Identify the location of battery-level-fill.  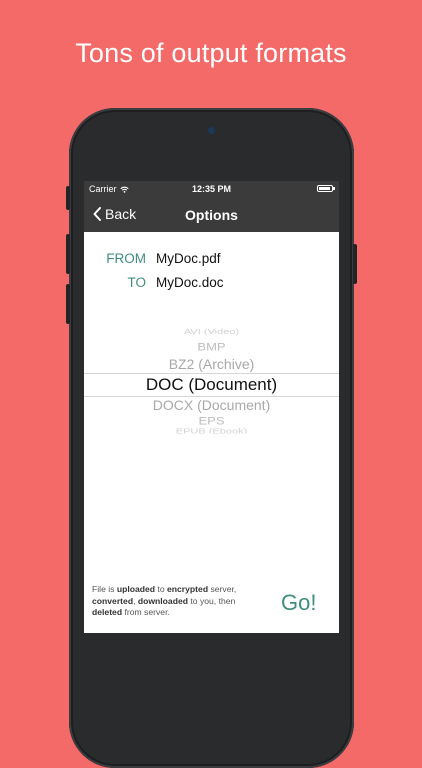
(324, 188).